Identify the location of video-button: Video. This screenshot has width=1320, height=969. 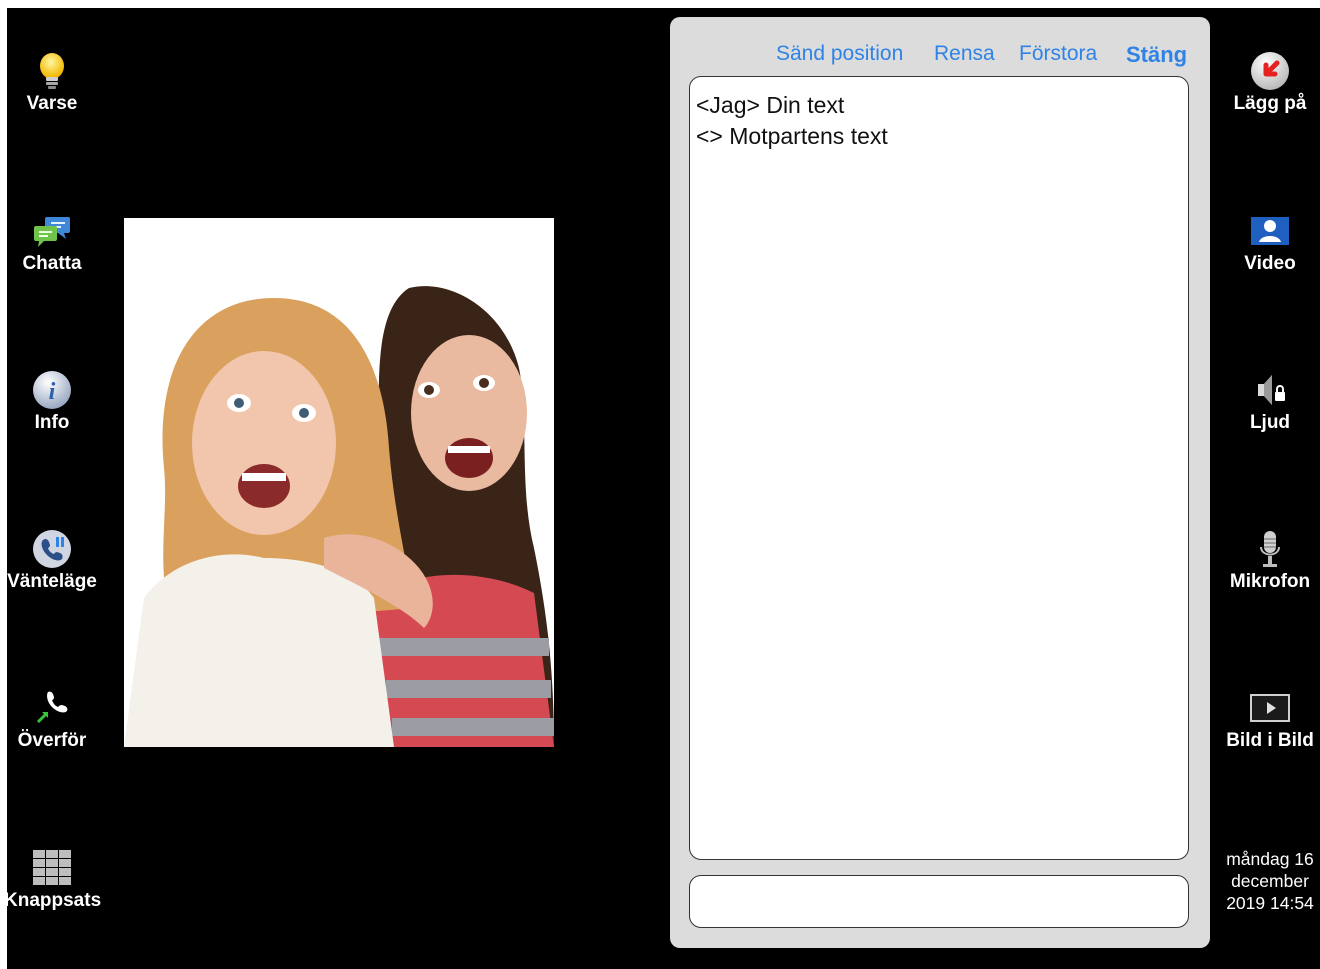
(1270, 251).